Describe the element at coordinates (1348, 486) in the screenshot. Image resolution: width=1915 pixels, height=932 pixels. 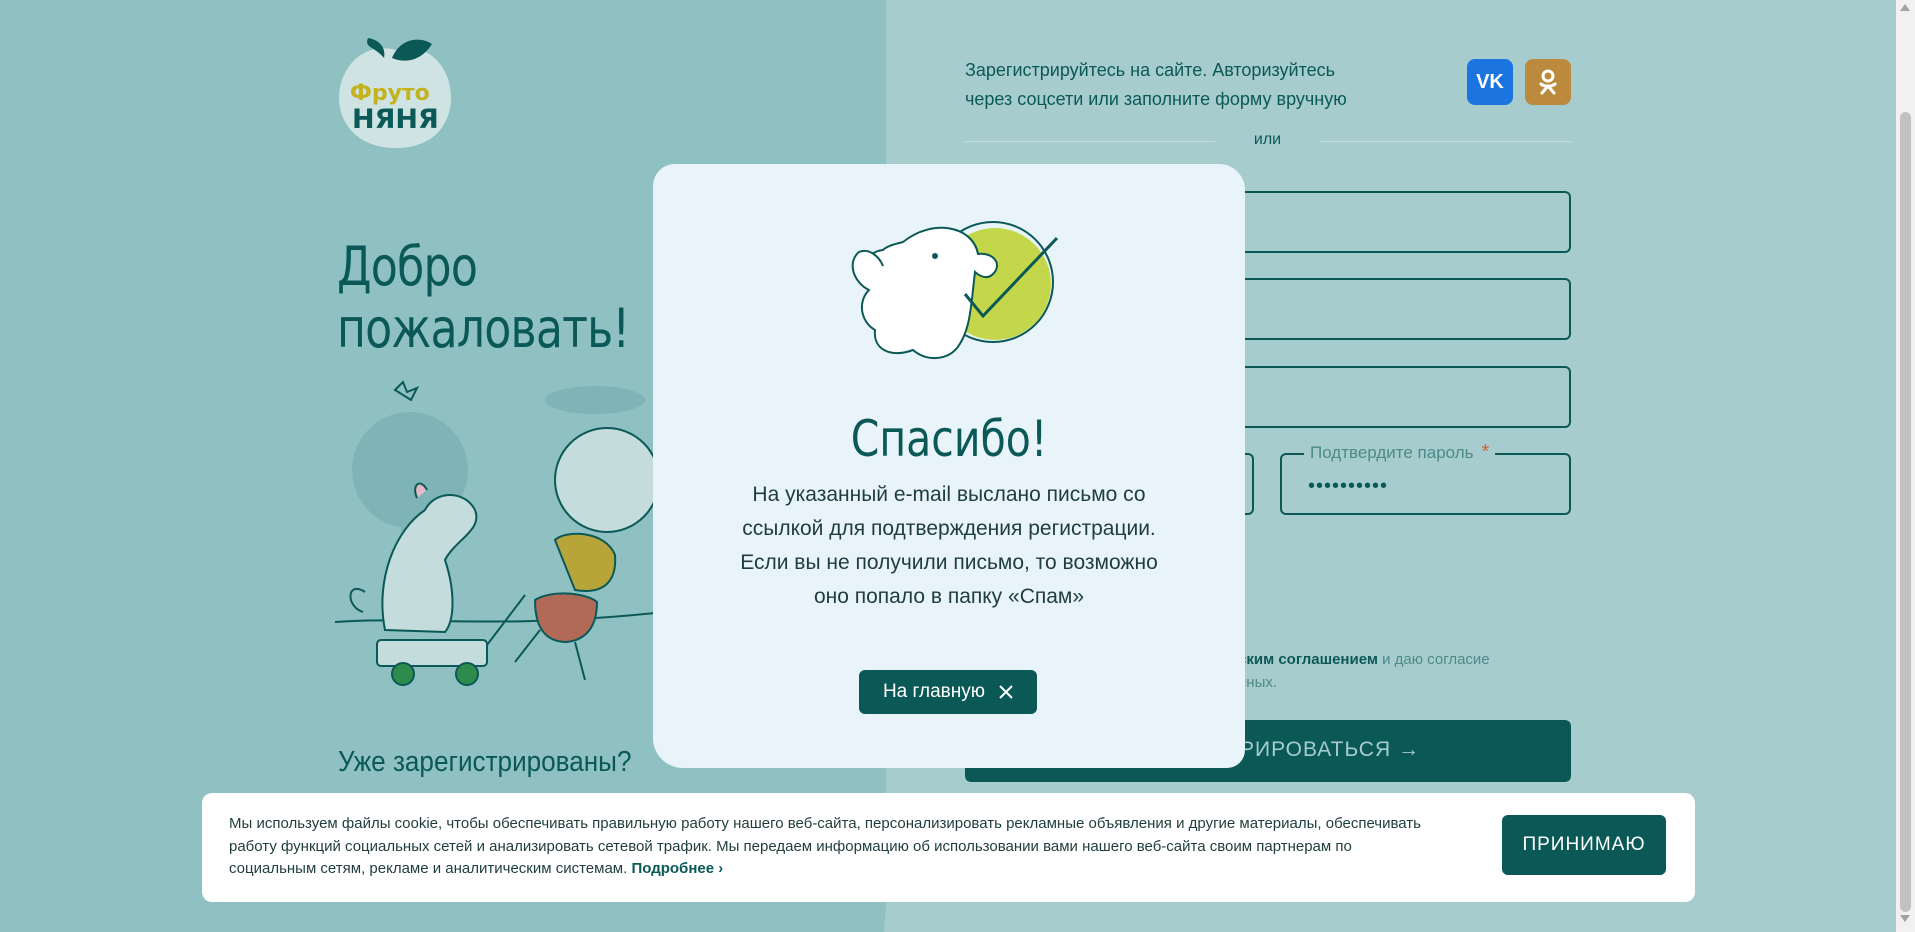
I see `confirm-password-value: ••••••••••` at that location.